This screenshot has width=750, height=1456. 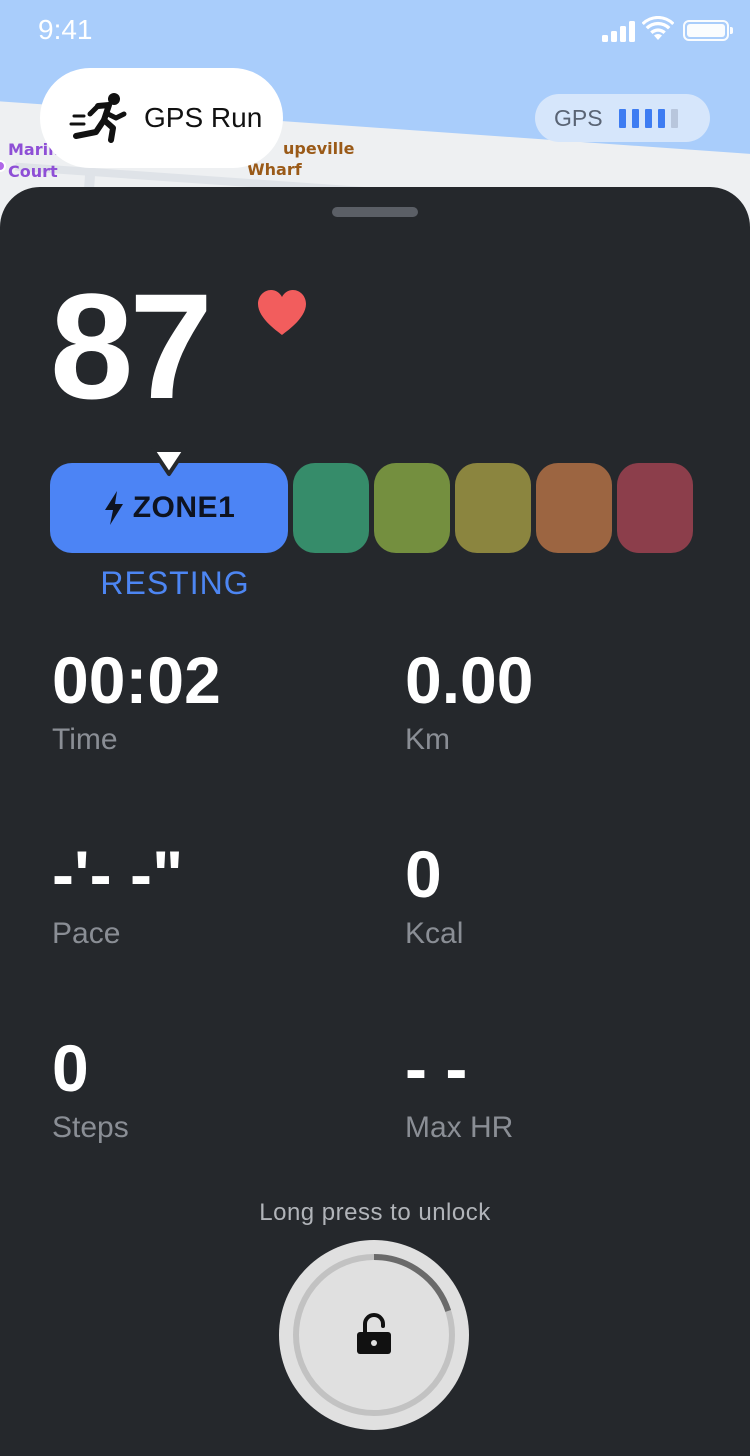 I want to click on heart-icon, so click(x=282, y=312).